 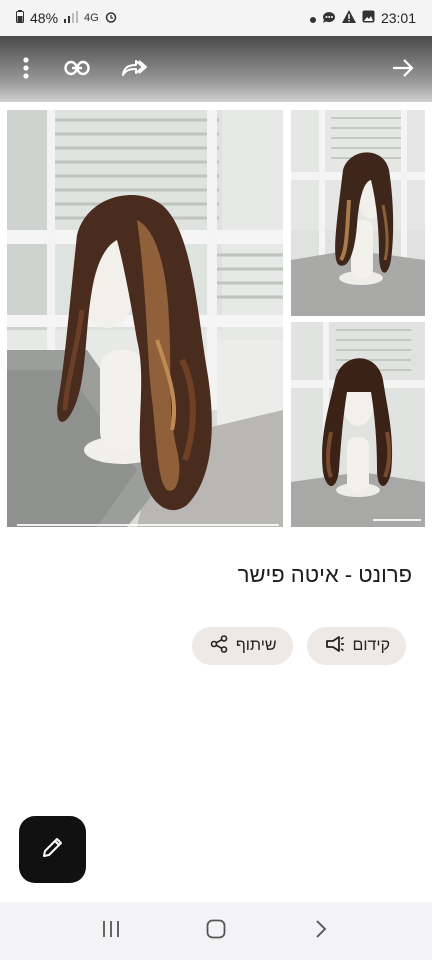 I want to click on back-icon, so click(x=321, y=931).